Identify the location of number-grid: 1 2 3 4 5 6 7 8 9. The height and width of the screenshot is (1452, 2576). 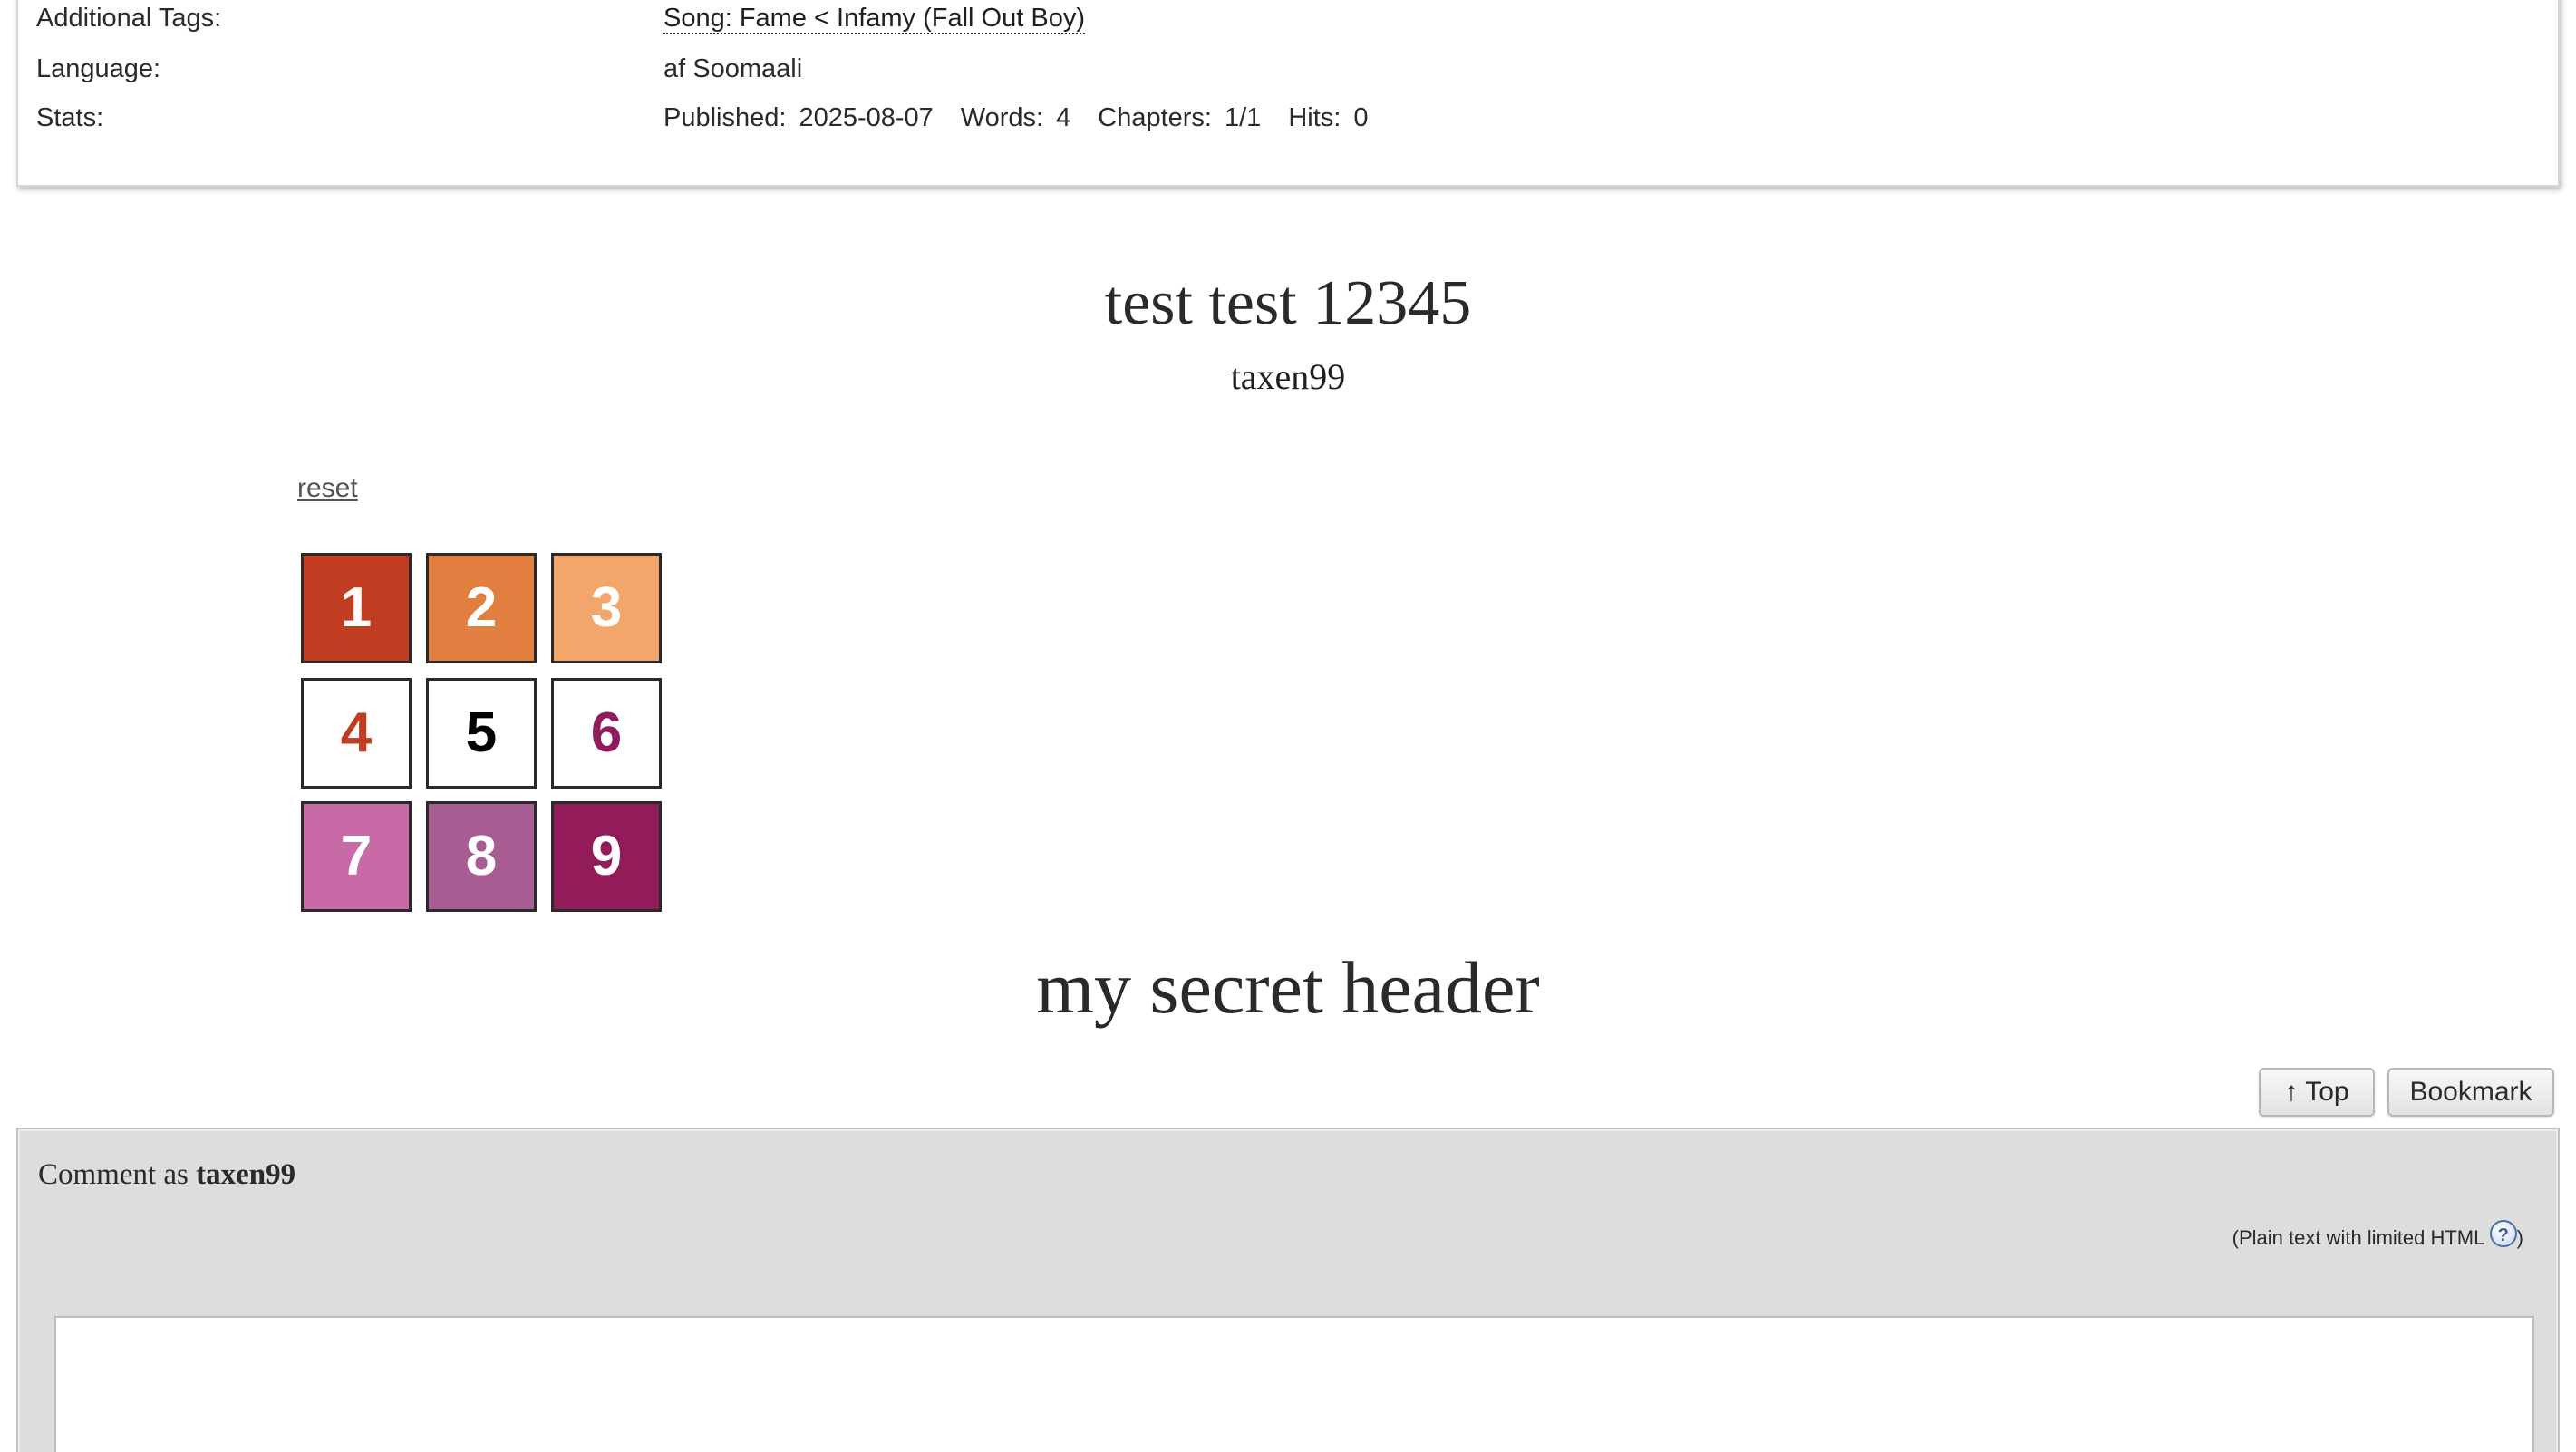
(485, 735).